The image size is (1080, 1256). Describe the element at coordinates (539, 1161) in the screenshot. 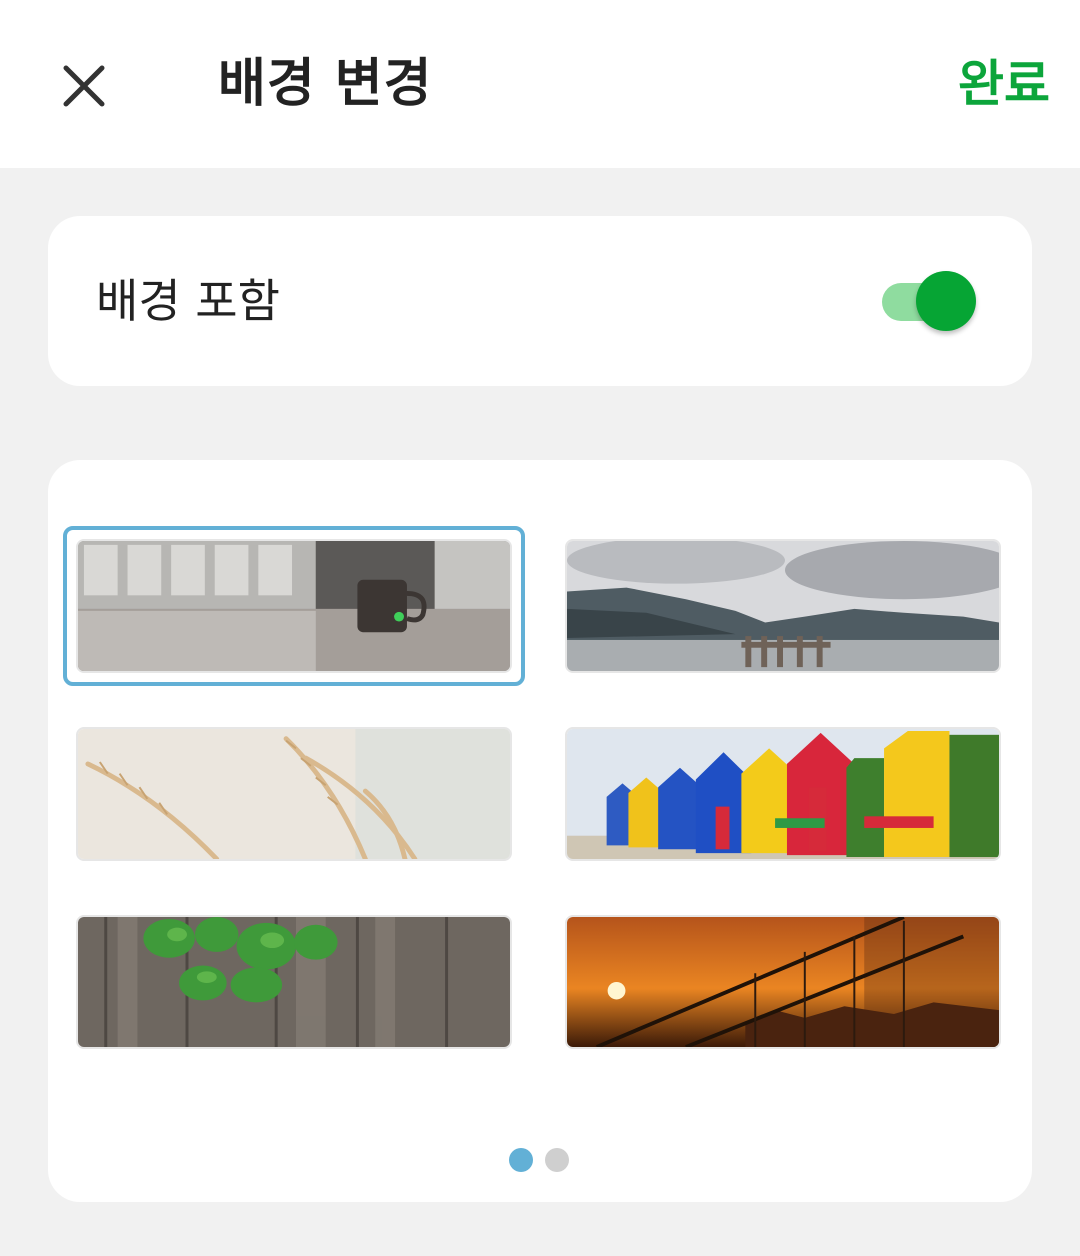

I see `page-indicator` at that location.